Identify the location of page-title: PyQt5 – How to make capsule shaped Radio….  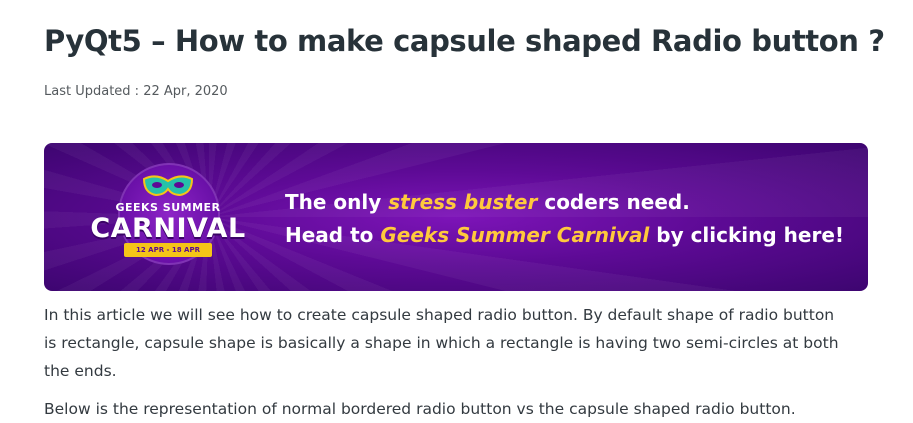
(464, 41).